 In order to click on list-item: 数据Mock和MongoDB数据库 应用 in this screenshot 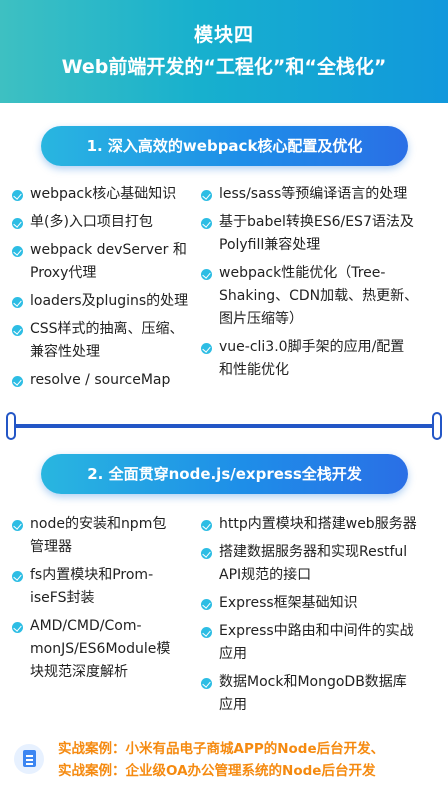, I will do `click(321, 694)`.